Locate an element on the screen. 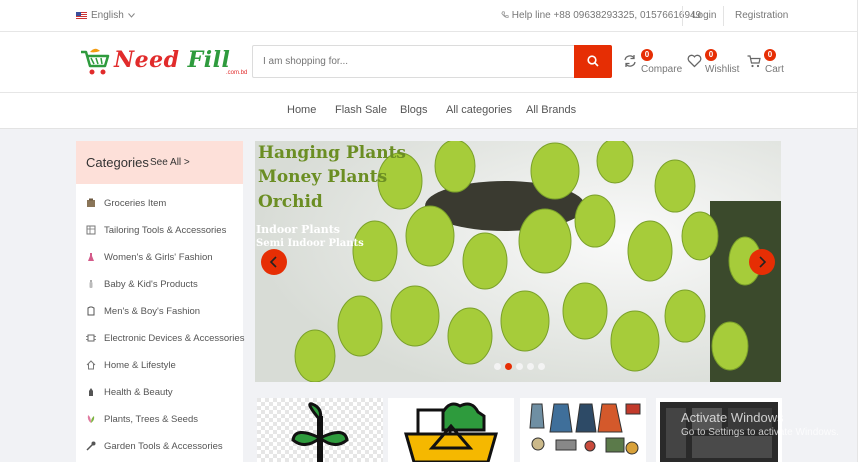 This screenshot has width=865, height=462. logo-word-need: Need is located at coordinates (151, 60).